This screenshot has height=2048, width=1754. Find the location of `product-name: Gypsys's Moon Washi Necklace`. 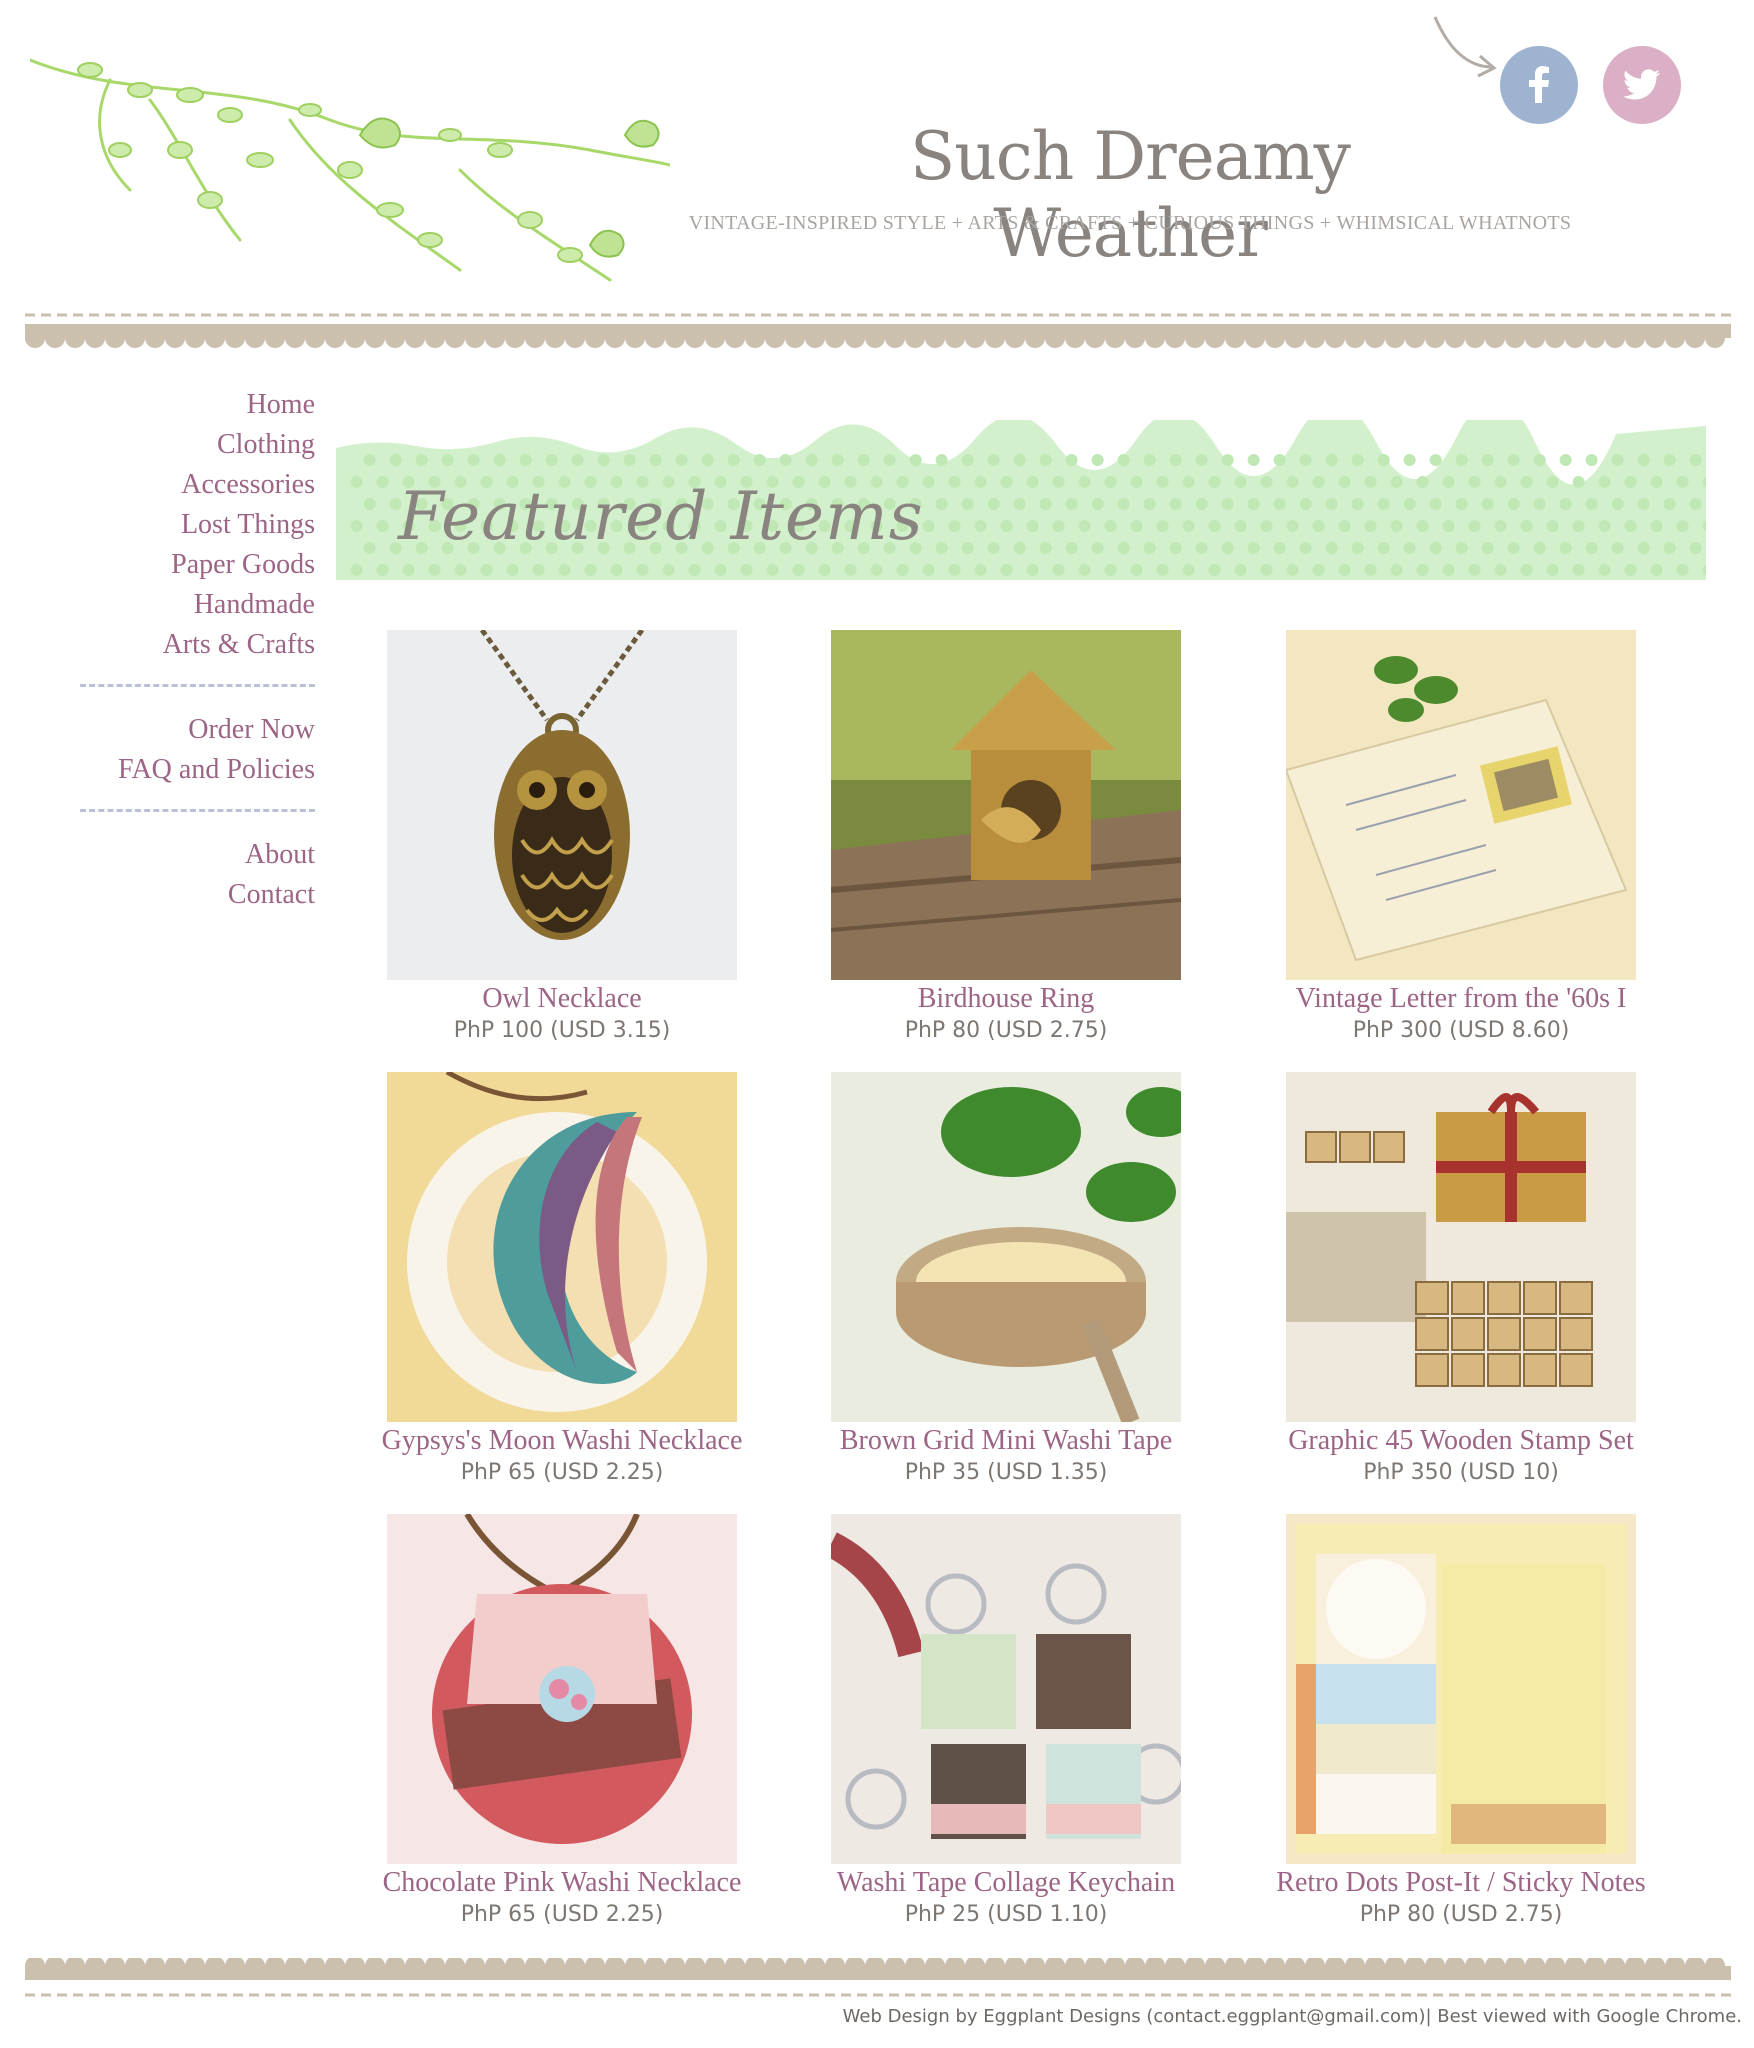

product-name: Gypsys's Moon Washi Necklace is located at coordinates (562, 1441).